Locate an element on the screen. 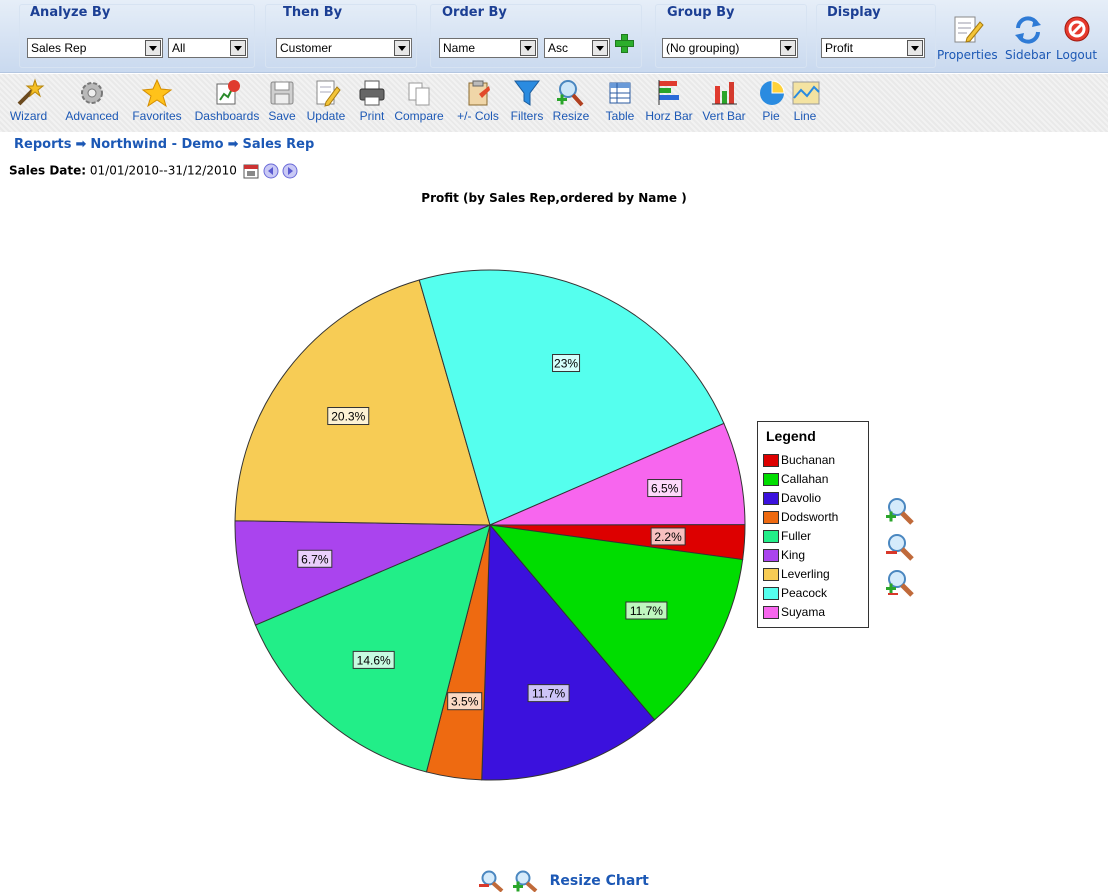 This screenshot has width=1108, height=895. table-button: Table is located at coordinates (620, 100).